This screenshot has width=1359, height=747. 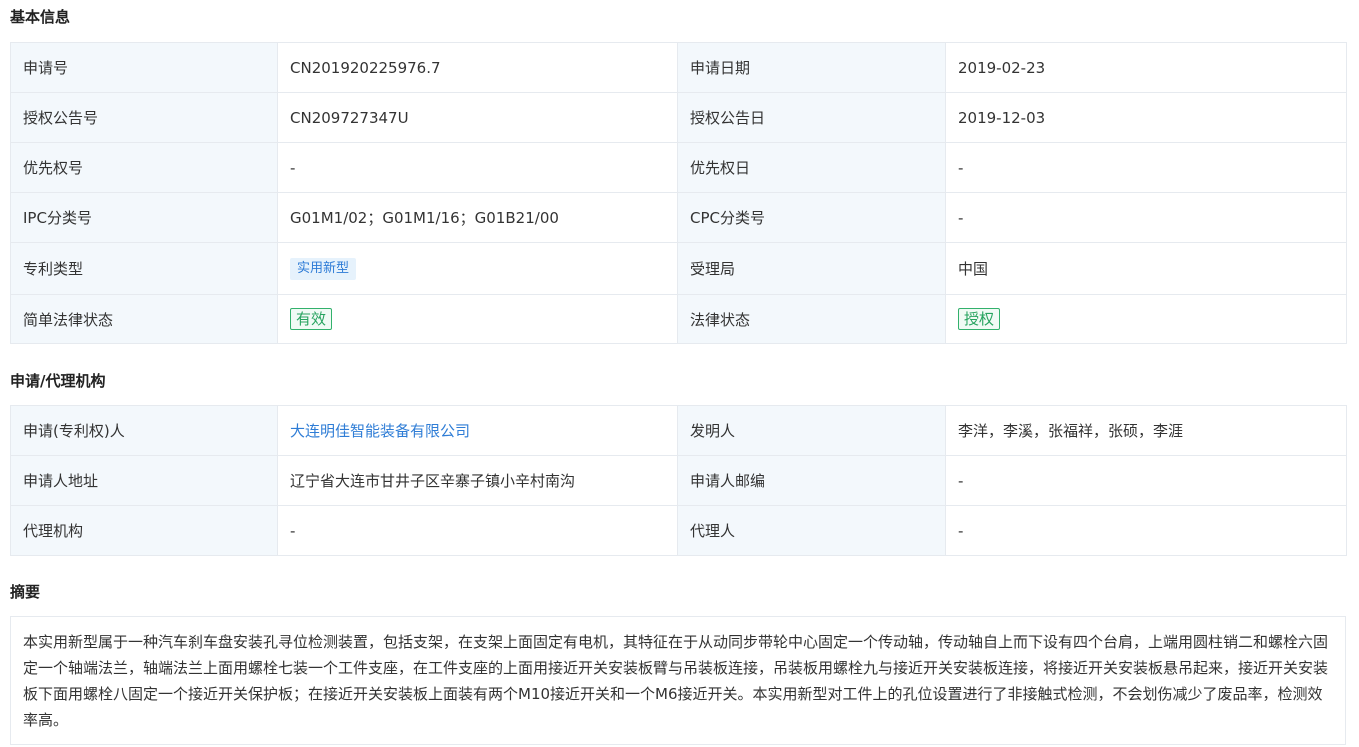 I want to click on agent-label: 代理人, so click(x=811, y=530).